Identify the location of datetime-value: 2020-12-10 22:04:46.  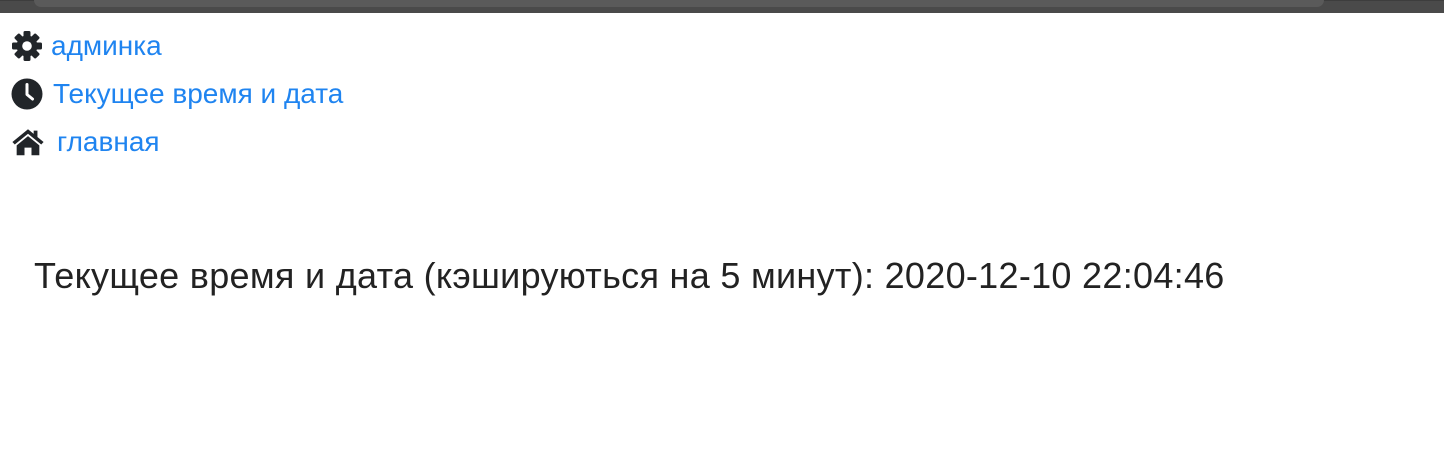
(1054, 275).